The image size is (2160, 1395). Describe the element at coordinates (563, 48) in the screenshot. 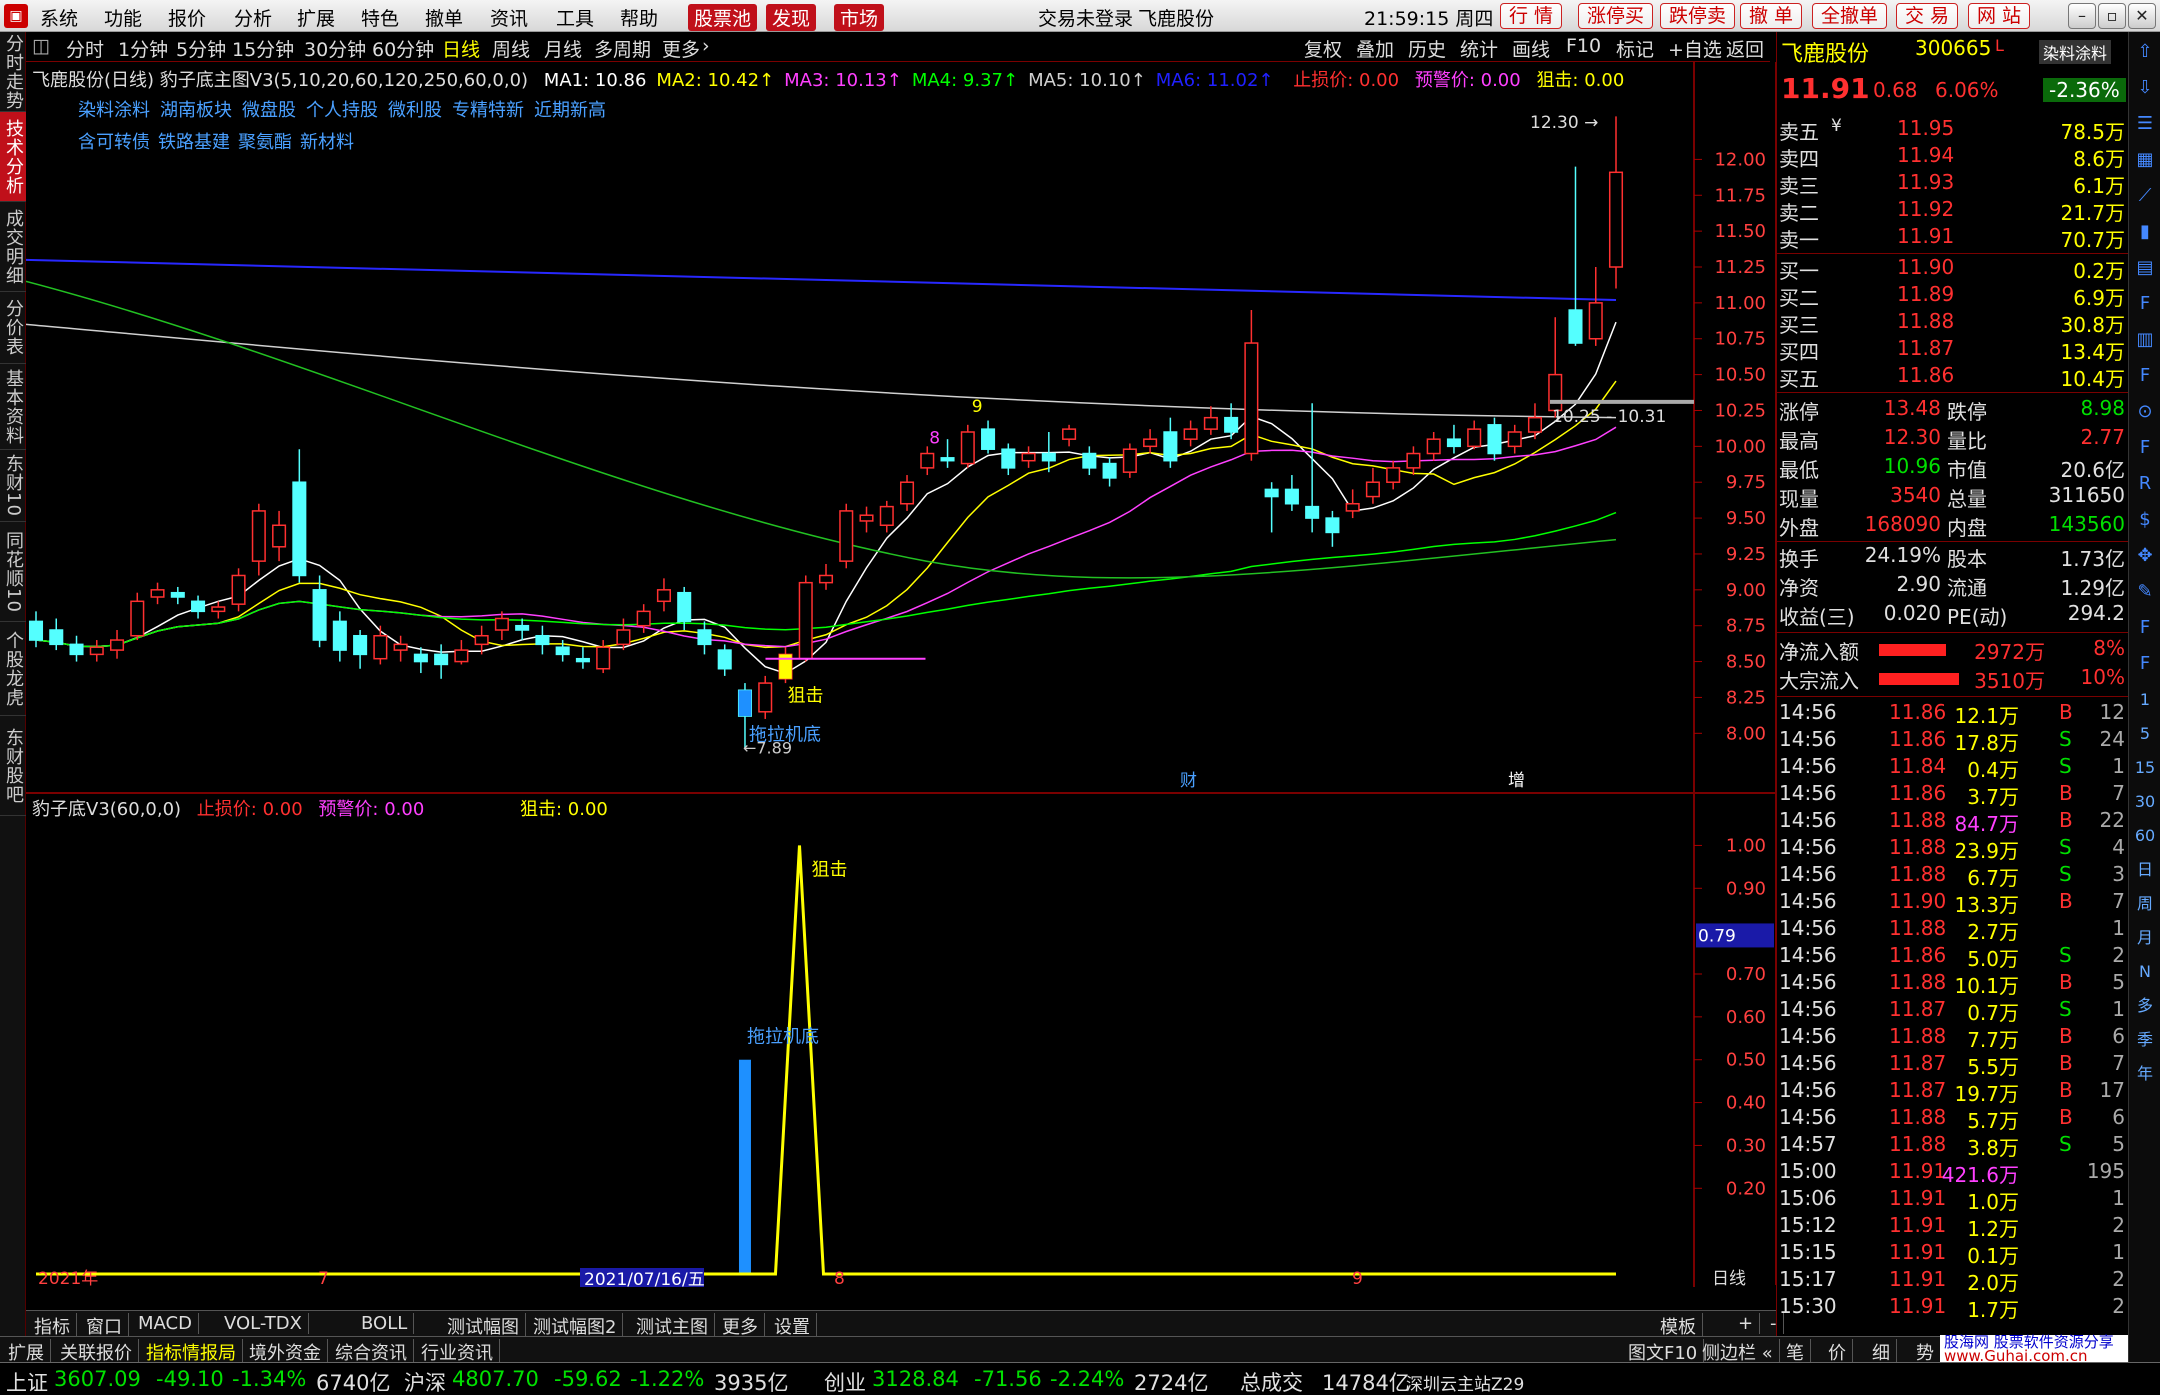

I see `period-8: 月线` at that location.